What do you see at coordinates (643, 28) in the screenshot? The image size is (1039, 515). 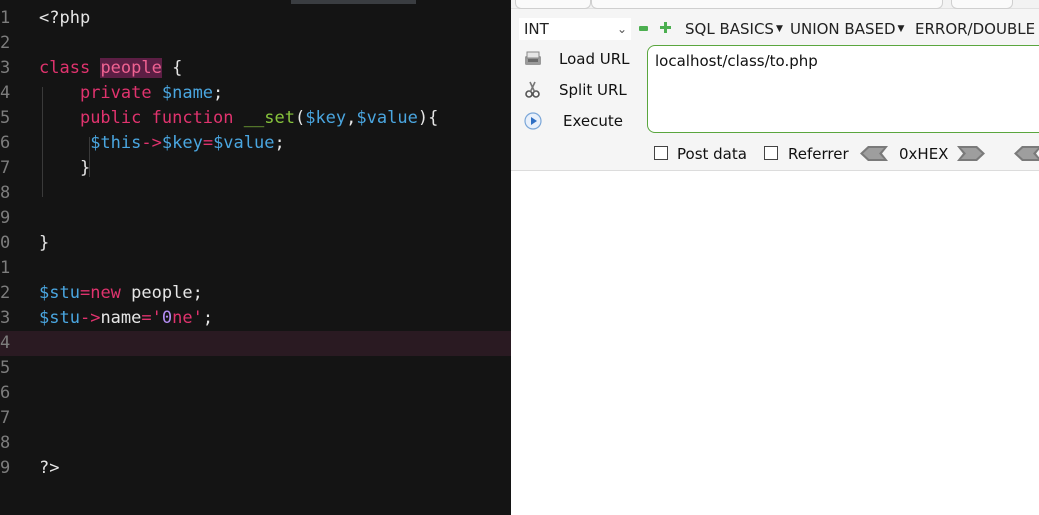 I see `decrease-icon` at bounding box center [643, 28].